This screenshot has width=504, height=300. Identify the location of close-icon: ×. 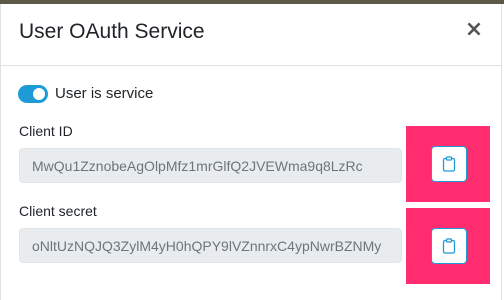
(474, 29).